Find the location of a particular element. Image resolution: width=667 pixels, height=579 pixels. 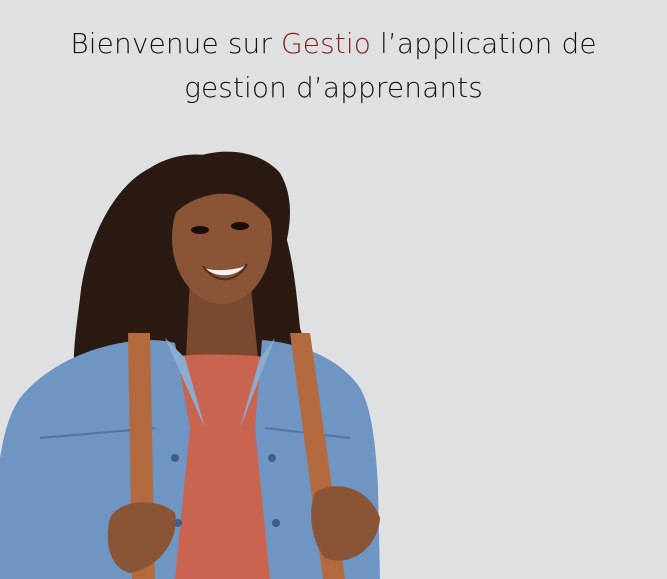

brand-name: Gestio is located at coordinates (326, 43).